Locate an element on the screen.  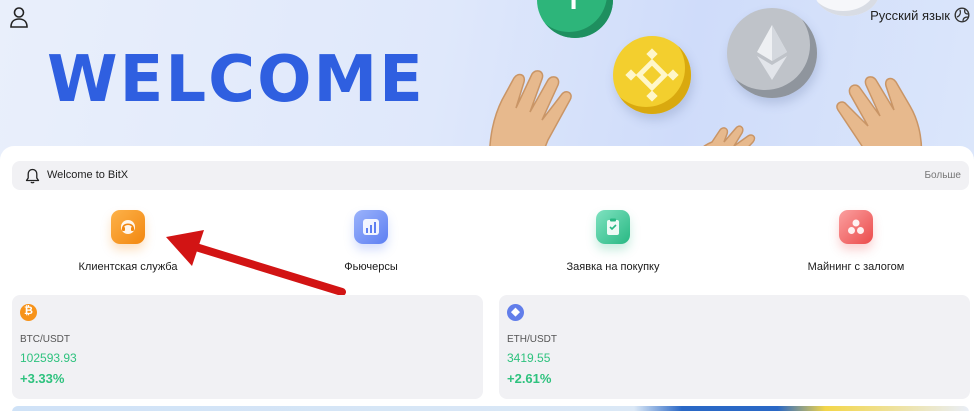
chart-up-icon is located at coordinates (371, 227).